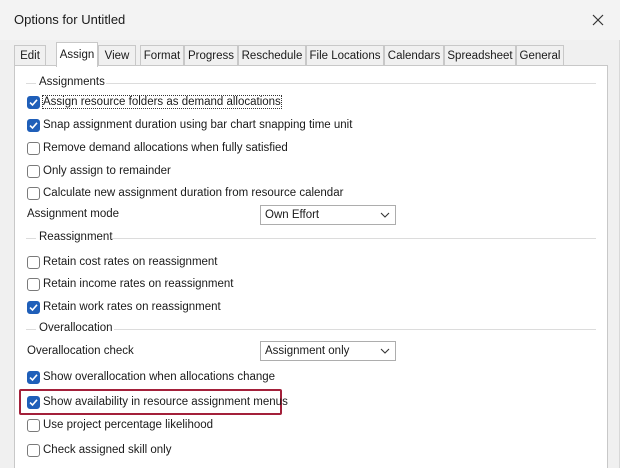  What do you see at coordinates (345, 55) in the screenshot?
I see `tab-file-locations: File Locations` at bounding box center [345, 55].